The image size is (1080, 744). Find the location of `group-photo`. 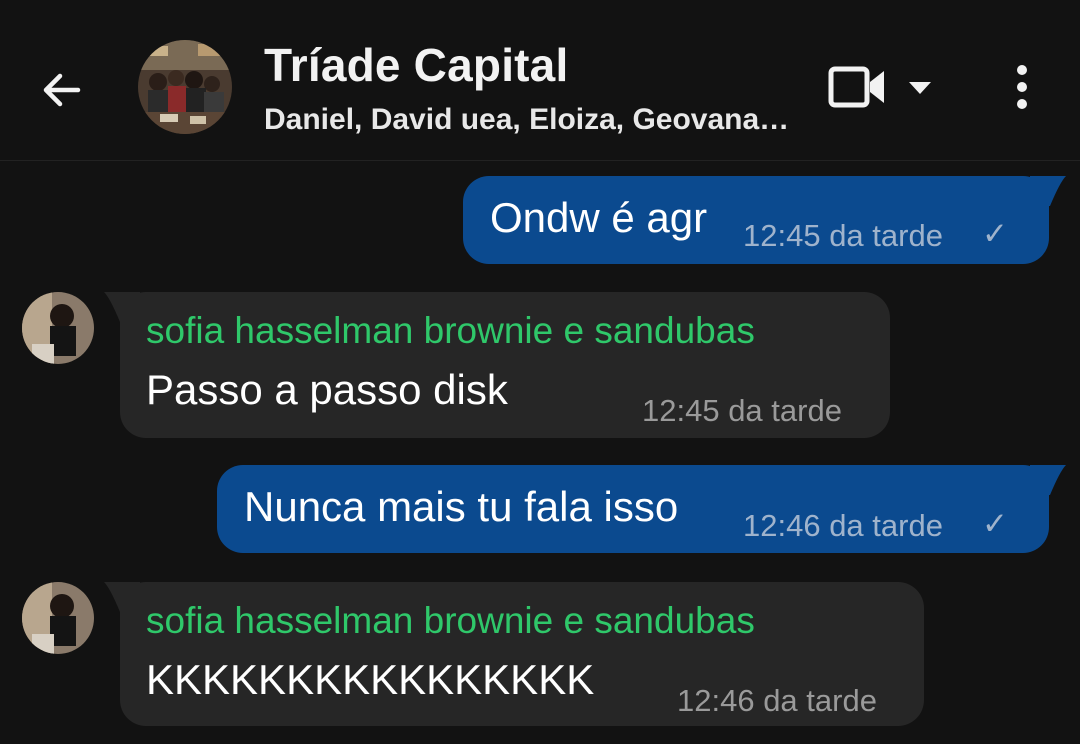

group-photo is located at coordinates (185, 87).